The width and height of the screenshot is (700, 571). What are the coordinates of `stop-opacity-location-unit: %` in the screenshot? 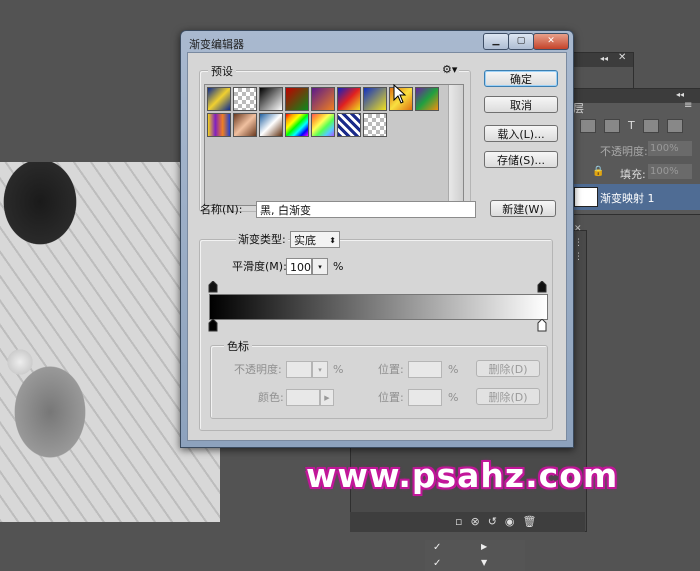 It's located at (453, 369).